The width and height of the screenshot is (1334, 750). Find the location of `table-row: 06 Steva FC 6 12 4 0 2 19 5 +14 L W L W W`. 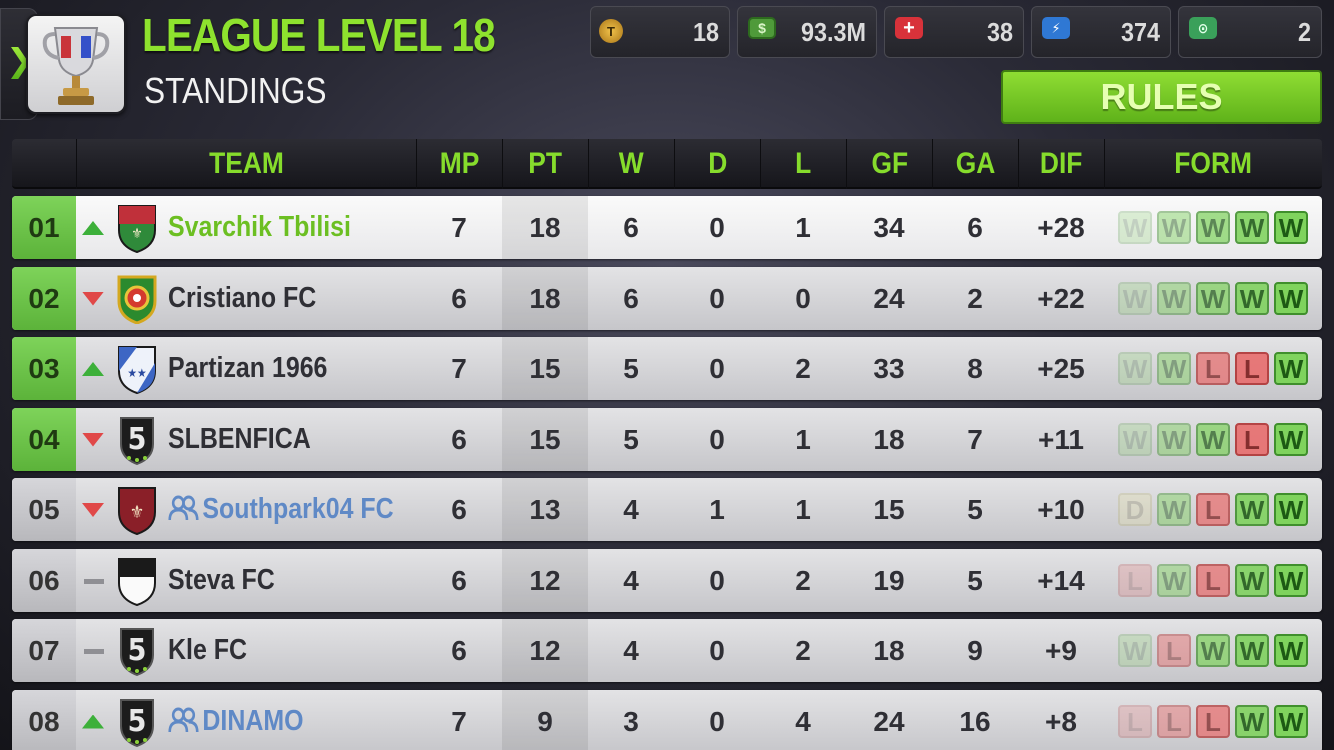

table-row: 06 Steva FC 6 12 4 0 2 19 5 +14 L W L W W is located at coordinates (667, 580).